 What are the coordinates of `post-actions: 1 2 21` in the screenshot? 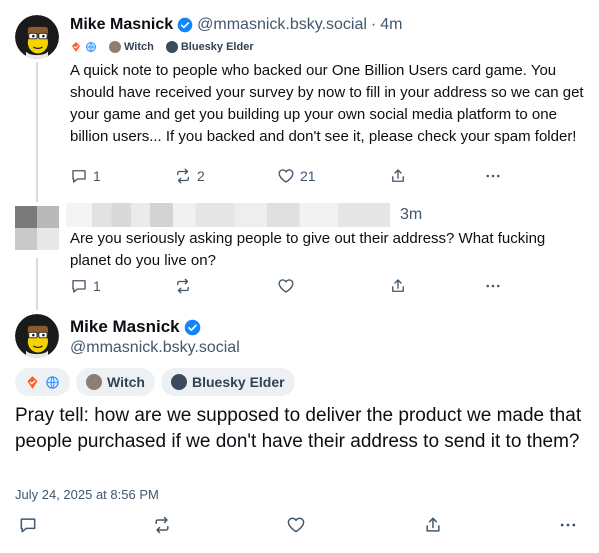 It's located at (290, 176).